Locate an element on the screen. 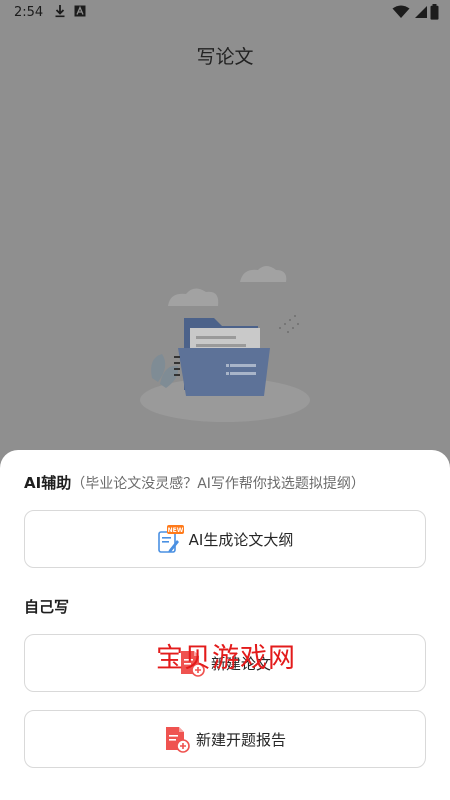 Image resolution: width=450 pixels, height=800 pixels. ai-generate-outline-button: NEW AI生成论文大纲 is located at coordinates (225, 539).